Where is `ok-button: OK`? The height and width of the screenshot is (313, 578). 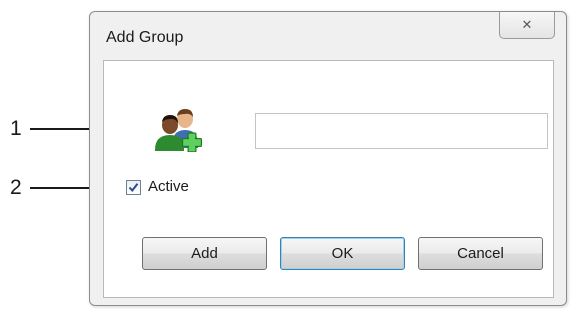
ok-button: OK is located at coordinates (342, 253).